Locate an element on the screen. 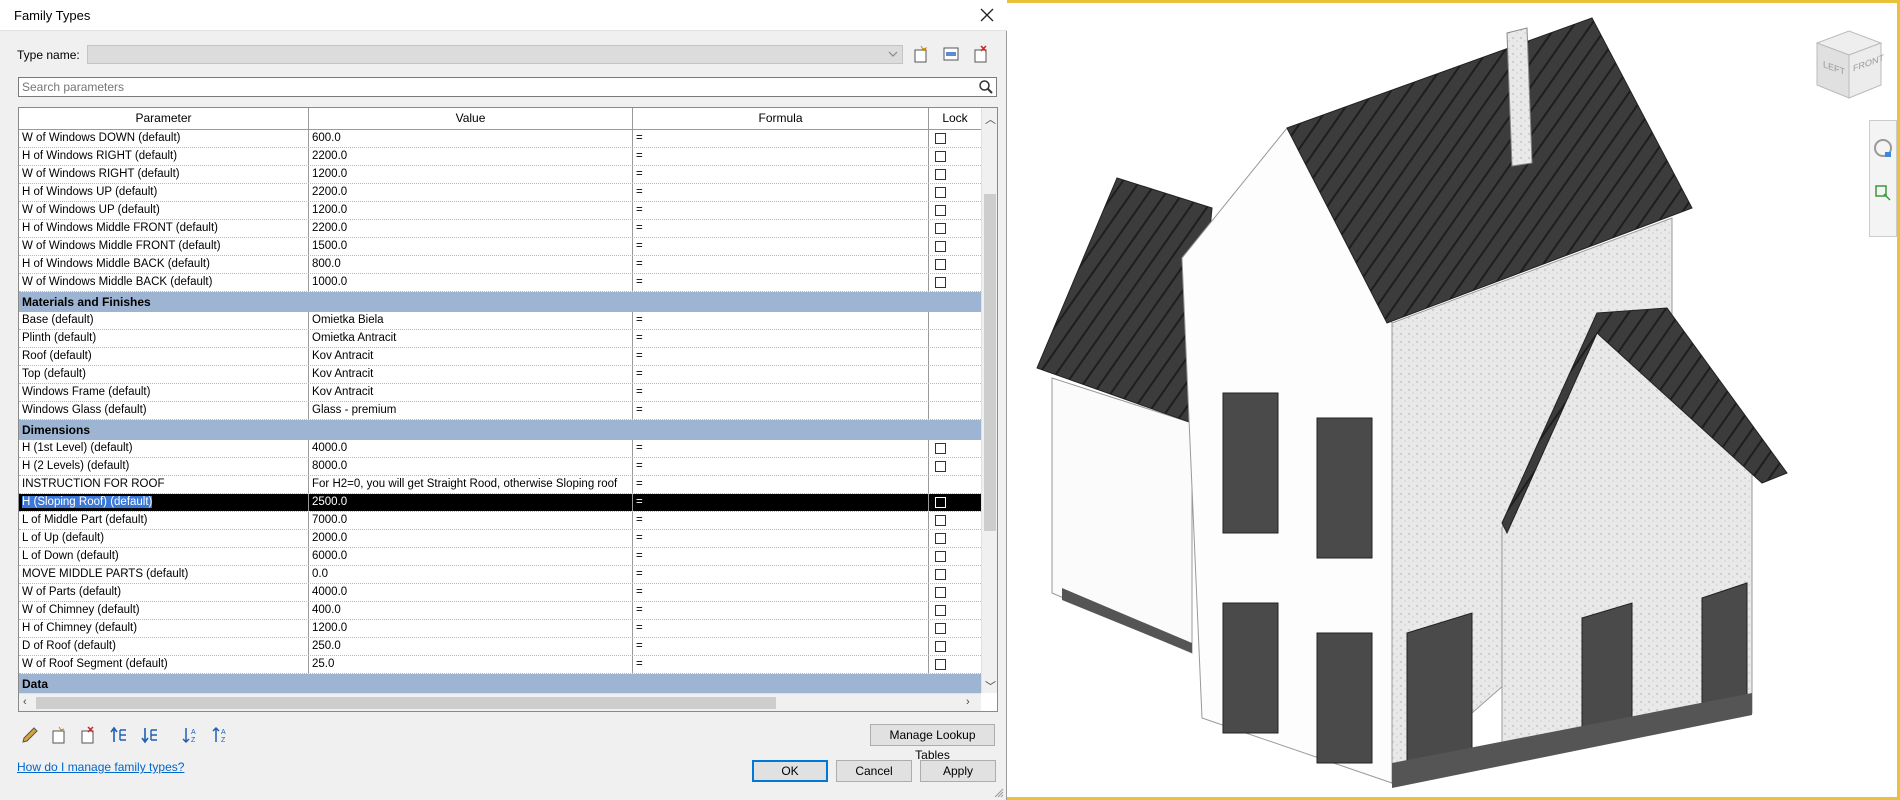 This screenshot has height=800, width=1900. parameter-name-cell: Windows Glass (default) is located at coordinates (164, 410).